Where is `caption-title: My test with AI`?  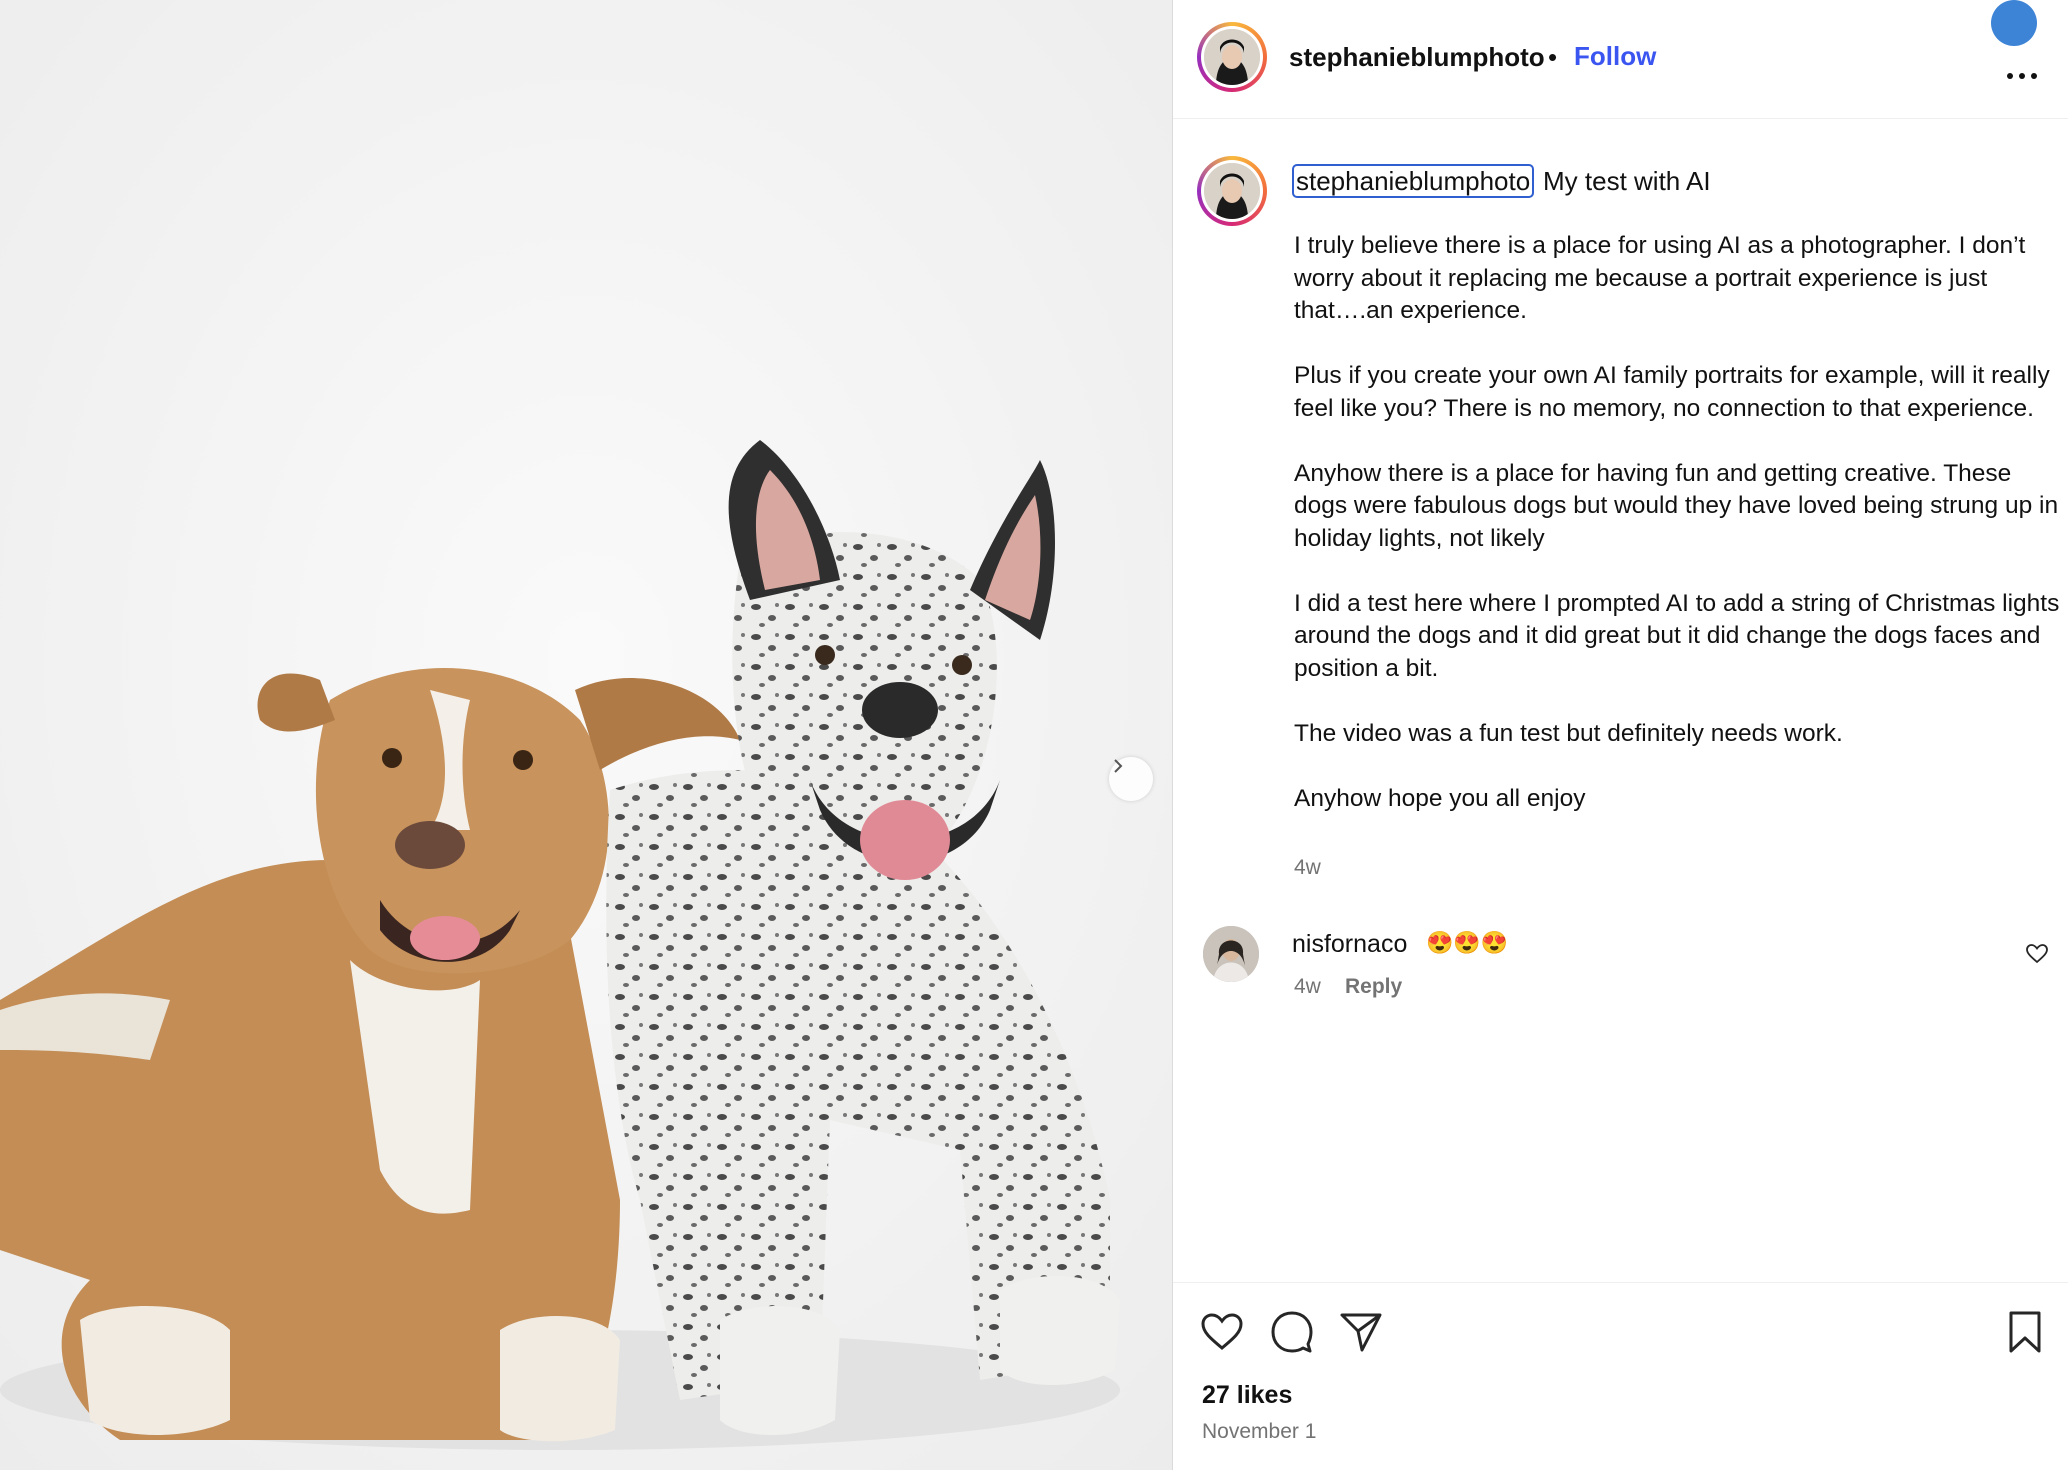
caption-title: My test with AI is located at coordinates (1627, 181).